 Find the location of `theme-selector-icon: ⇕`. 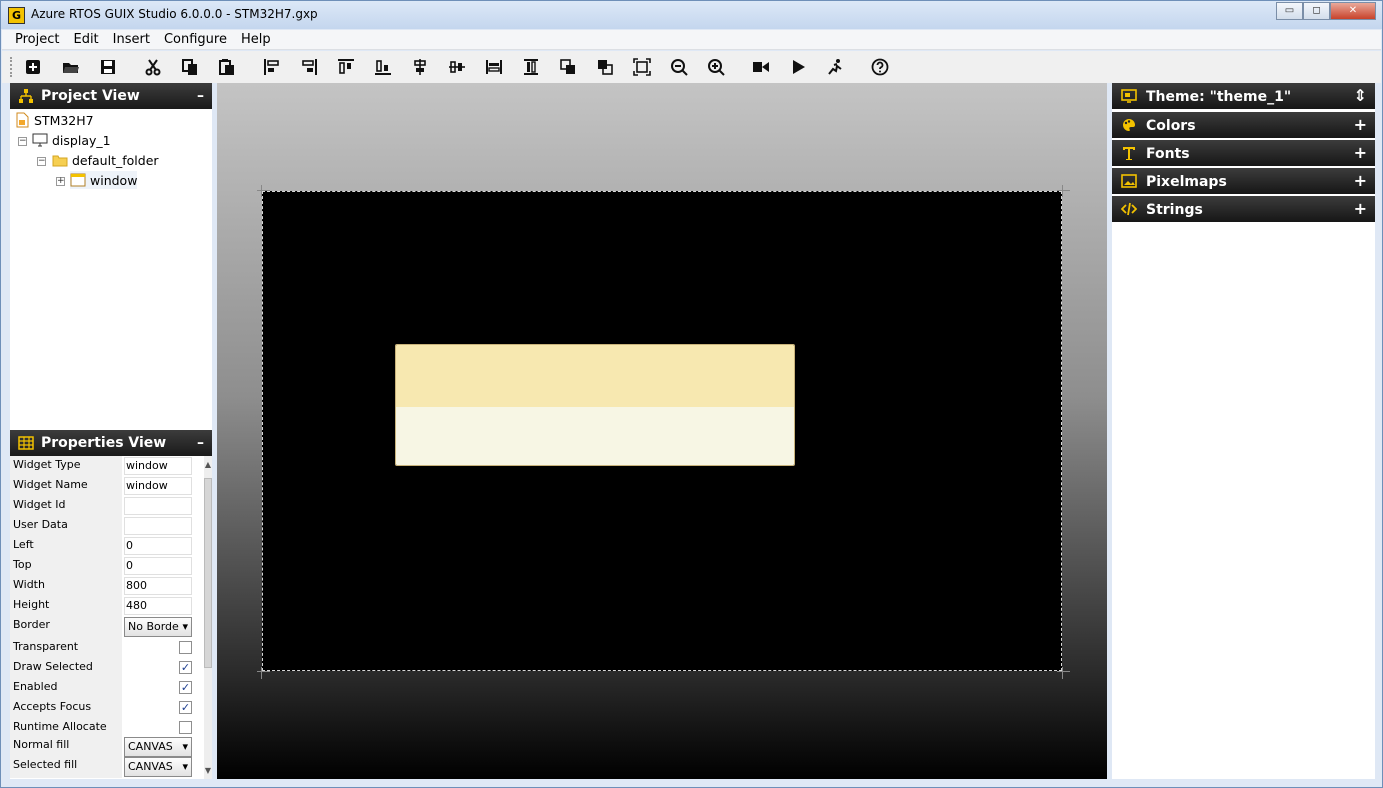

theme-selector-icon: ⇕ is located at coordinates (1360, 96).